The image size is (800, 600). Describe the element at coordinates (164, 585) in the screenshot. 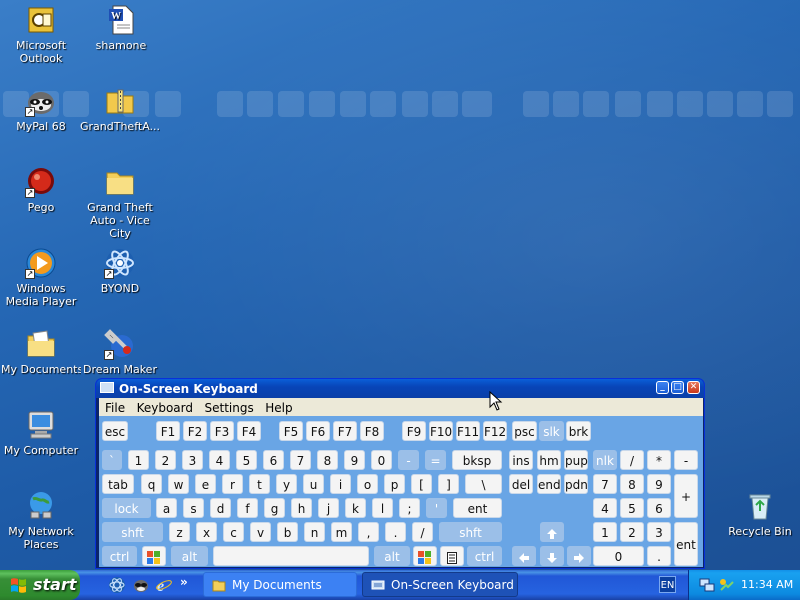

I see `quicklaunch-internet-explorer: e` at that location.